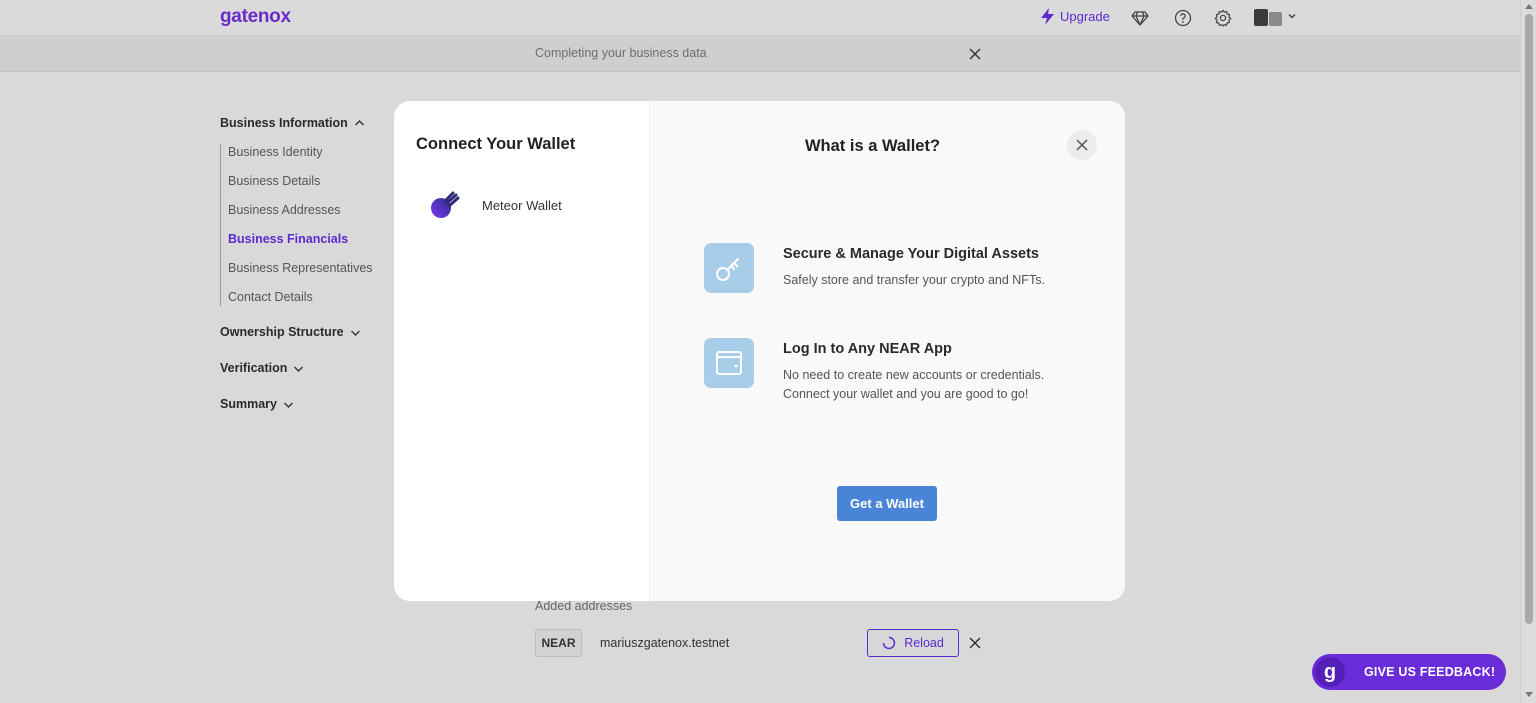 This screenshot has width=1536, height=703. Describe the element at coordinates (255, 17) in the screenshot. I see `gatenox-logo: gatenox` at that location.